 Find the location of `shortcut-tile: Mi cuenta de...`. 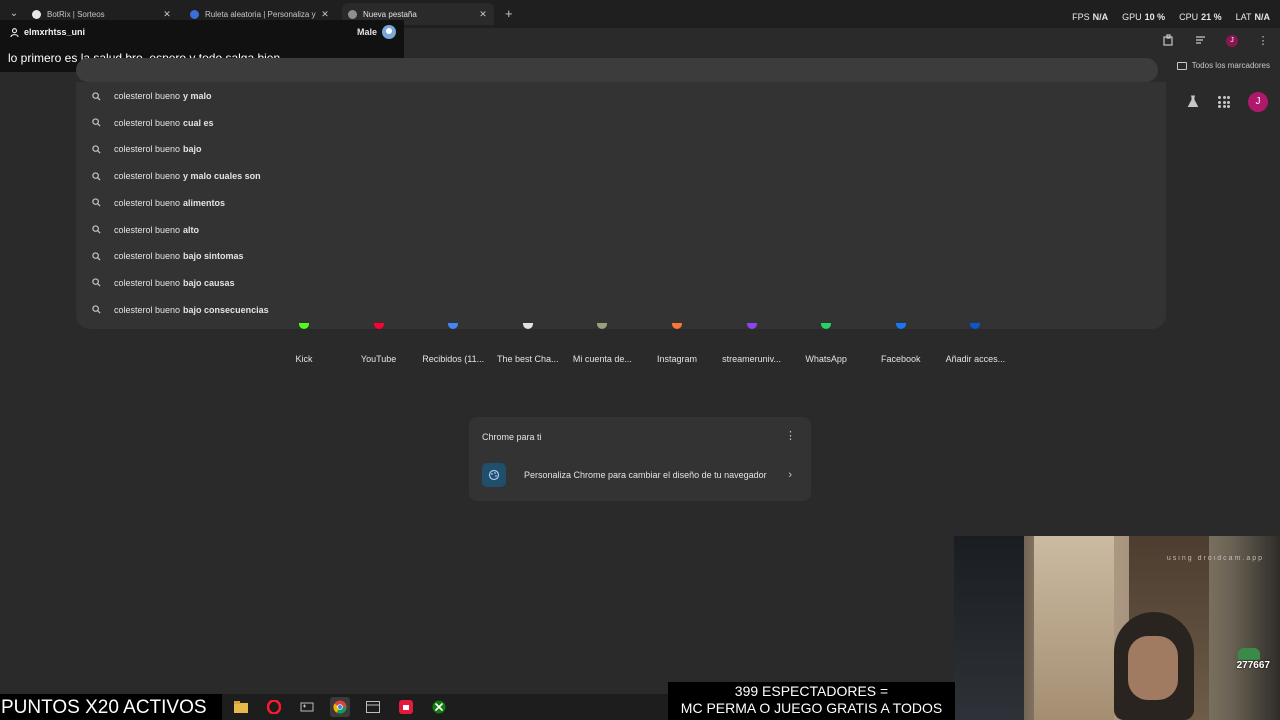

shortcut-tile: Mi cuenta de... is located at coordinates (602, 342).